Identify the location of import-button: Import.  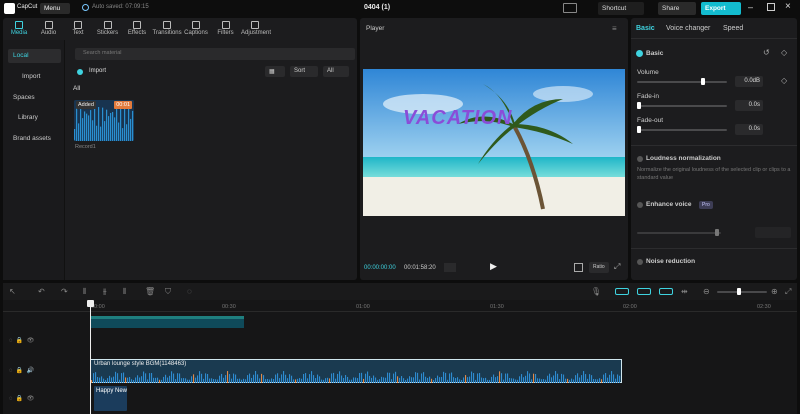
(94, 72).